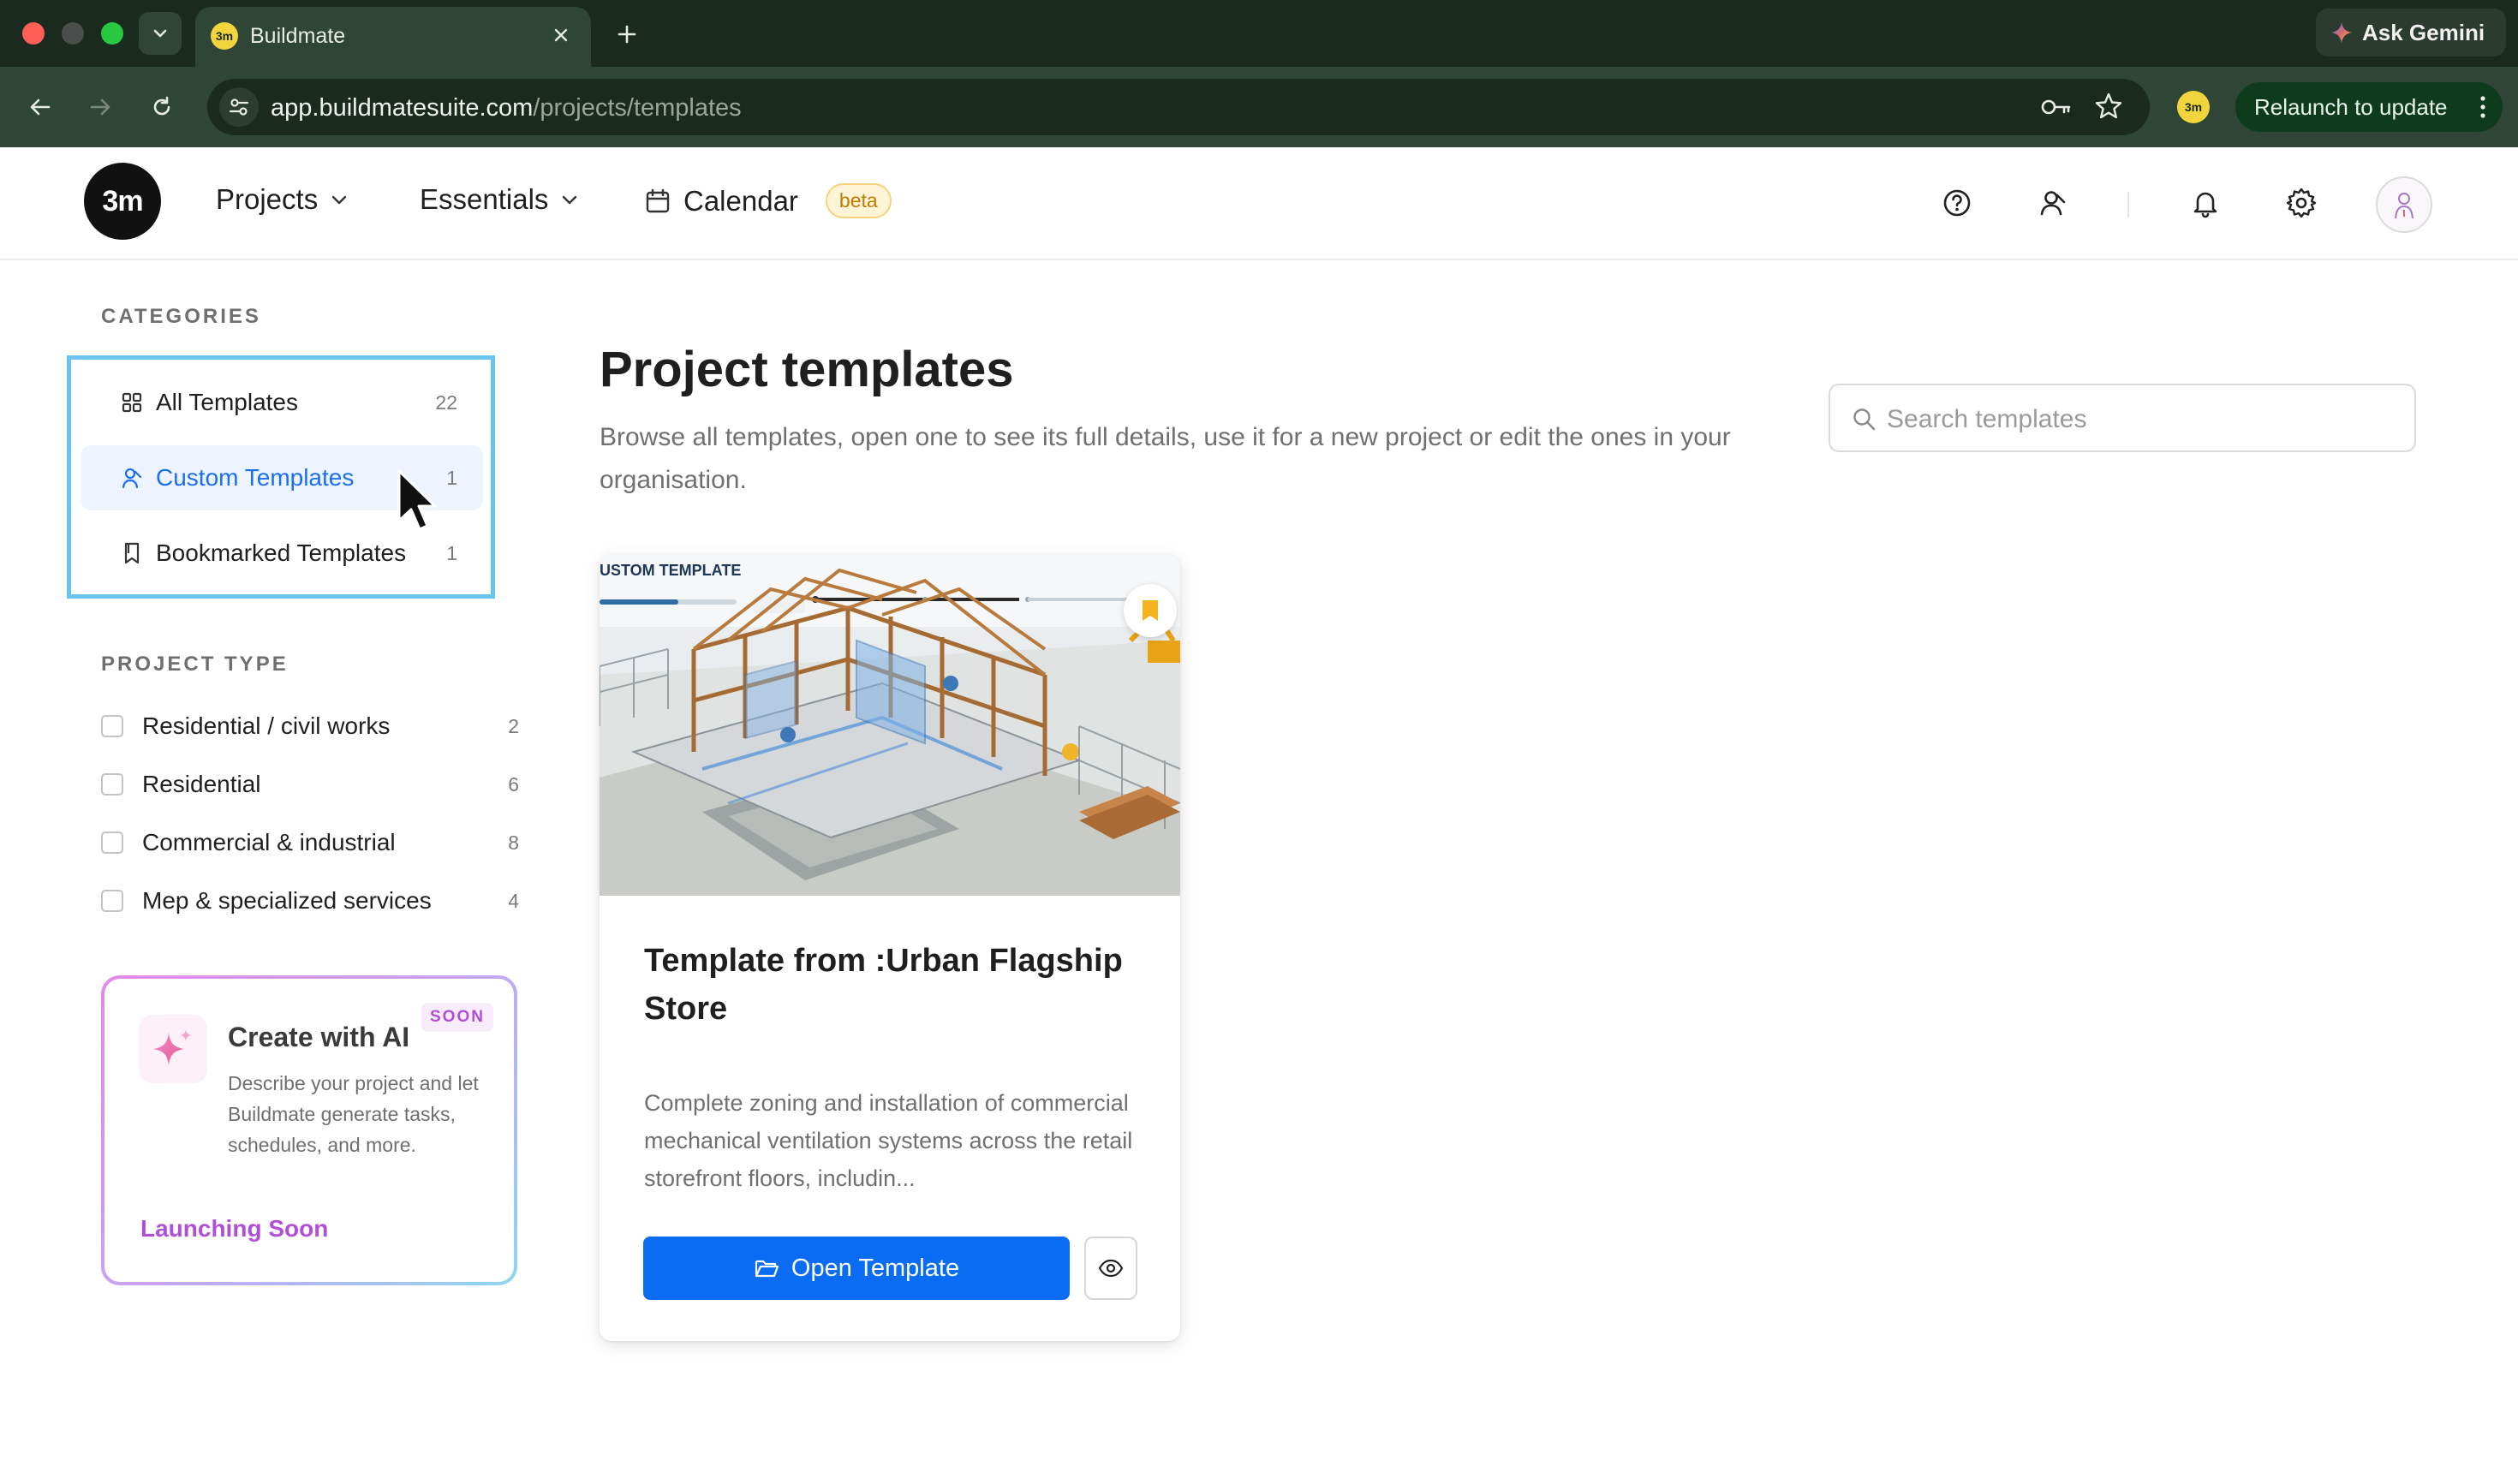  I want to click on avatar-figure-icon, so click(2404, 206).